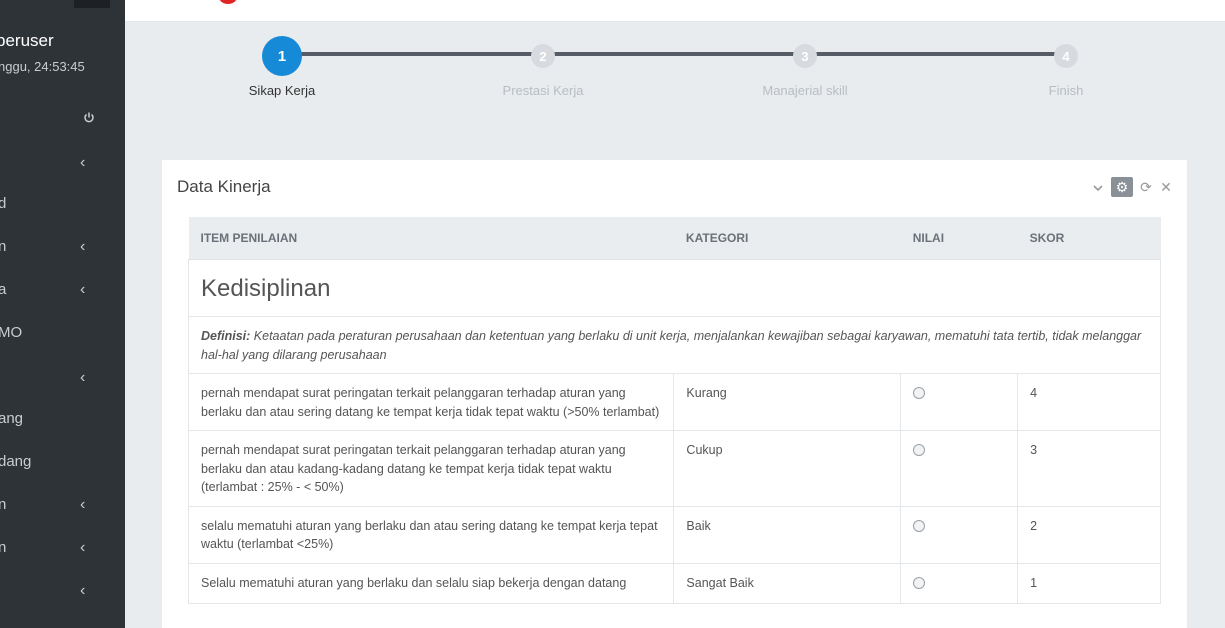 The image size is (1225, 628). I want to click on skor: 3, so click(1089, 468).